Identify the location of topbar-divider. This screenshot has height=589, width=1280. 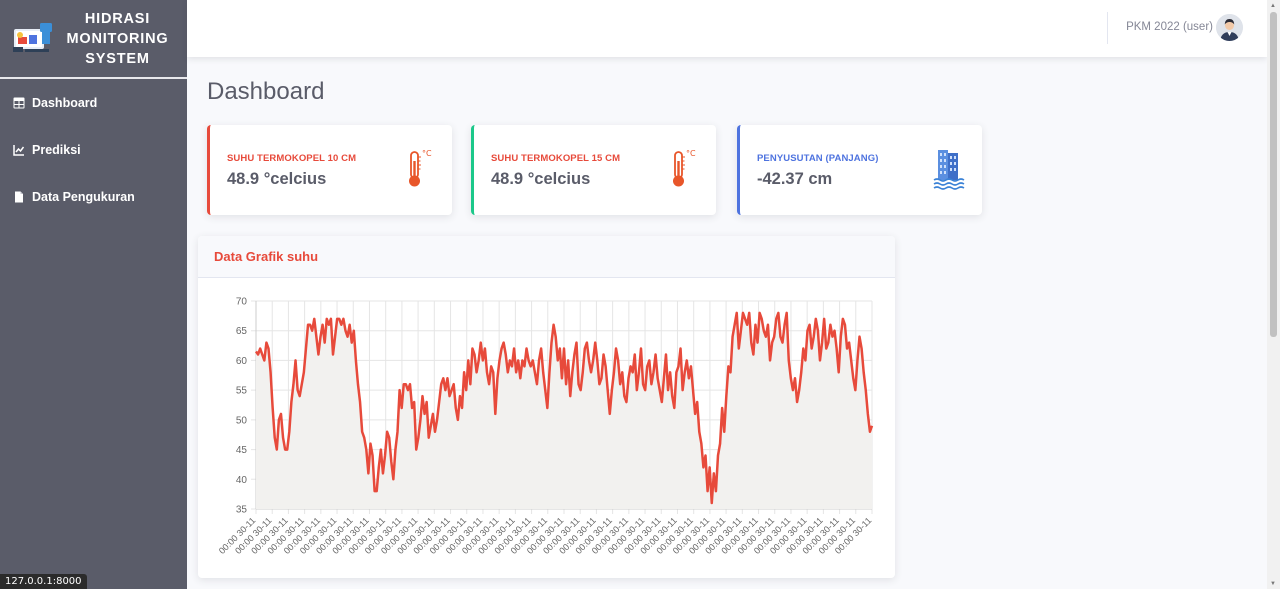
(1107, 28).